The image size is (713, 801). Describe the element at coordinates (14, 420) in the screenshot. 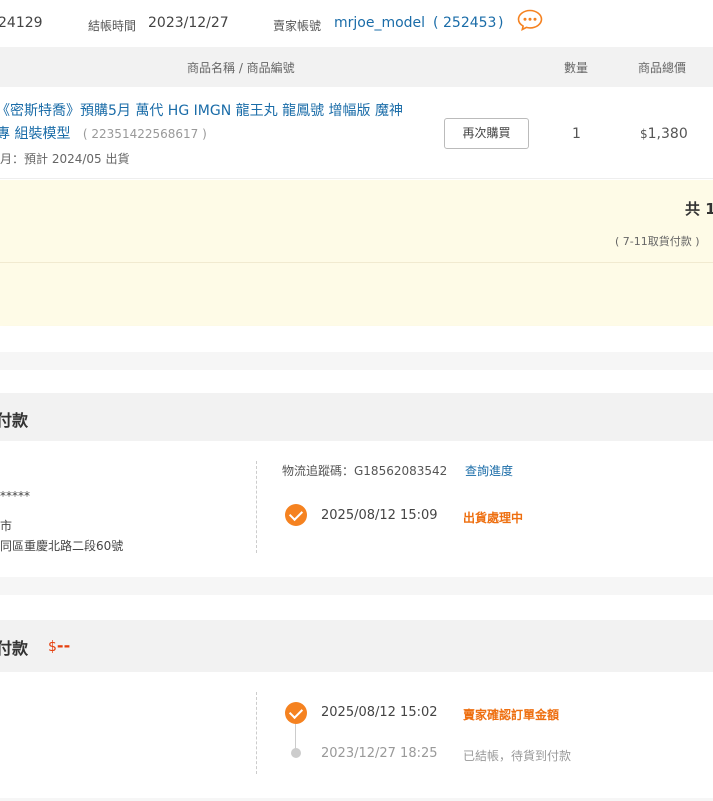

I see `shipping-section-title: 付款` at that location.